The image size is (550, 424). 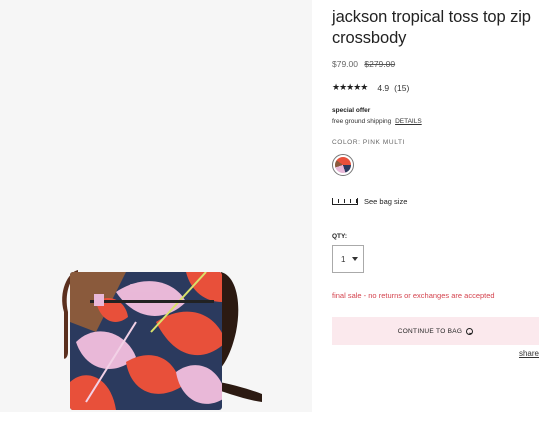 I want to click on pink-multi-swatch-icon, so click(x=343, y=165).